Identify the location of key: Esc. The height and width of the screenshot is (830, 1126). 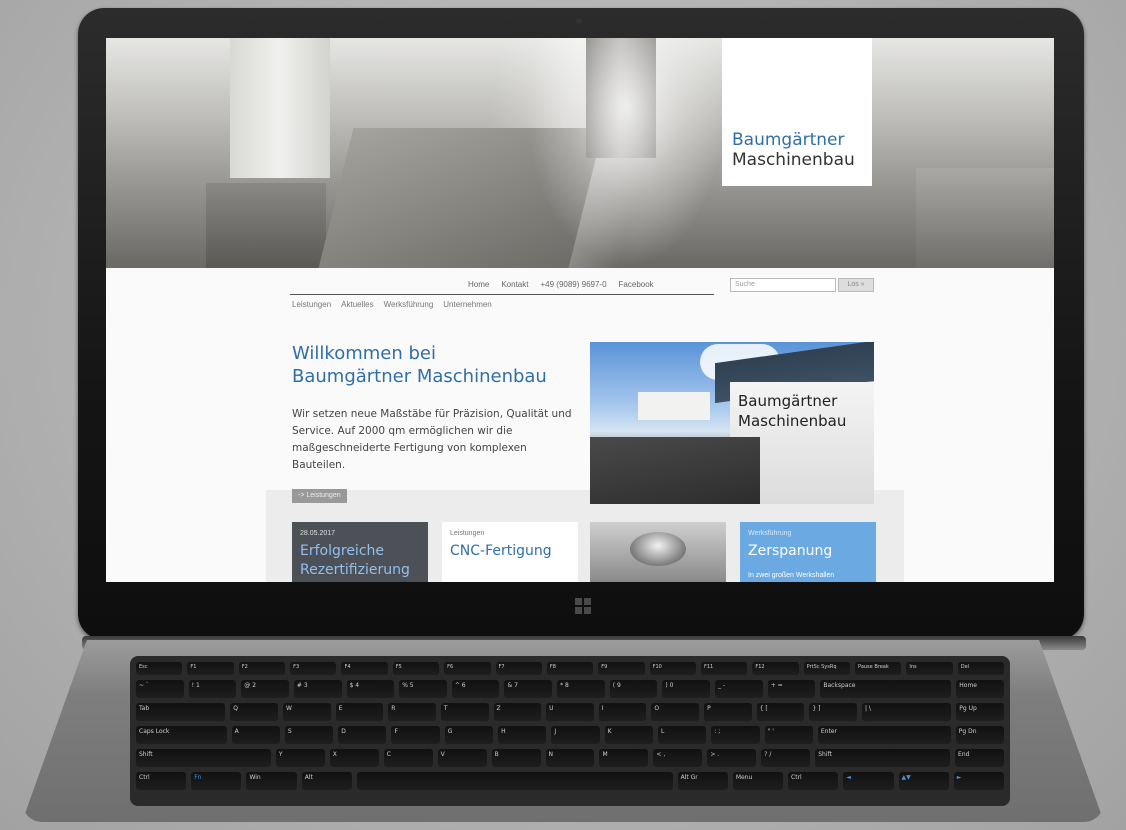
(159, 668).